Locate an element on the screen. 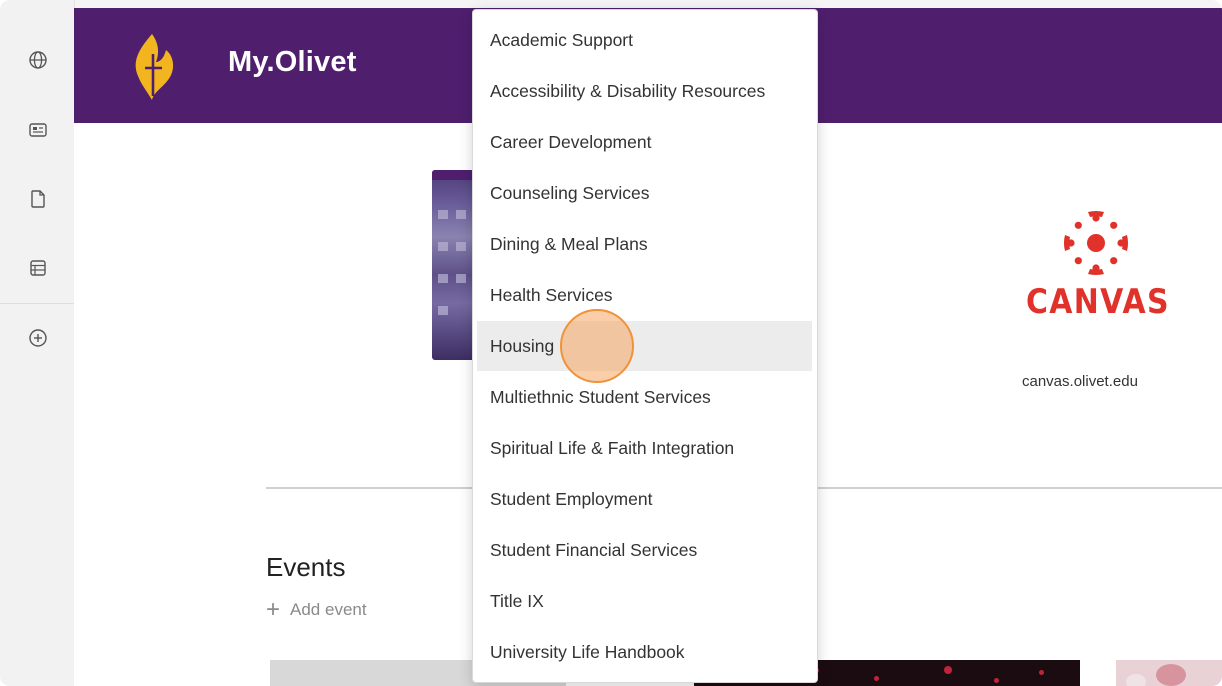 The width and height of the screenshot is (1222, 686). canvas-url: canvas.olivet.edu is located at coordinates (1080, 381).